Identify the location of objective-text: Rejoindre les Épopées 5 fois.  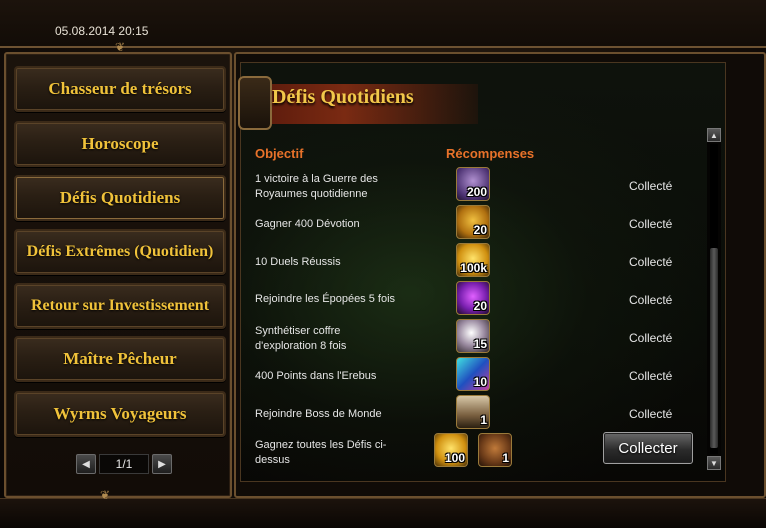
(325, 299).